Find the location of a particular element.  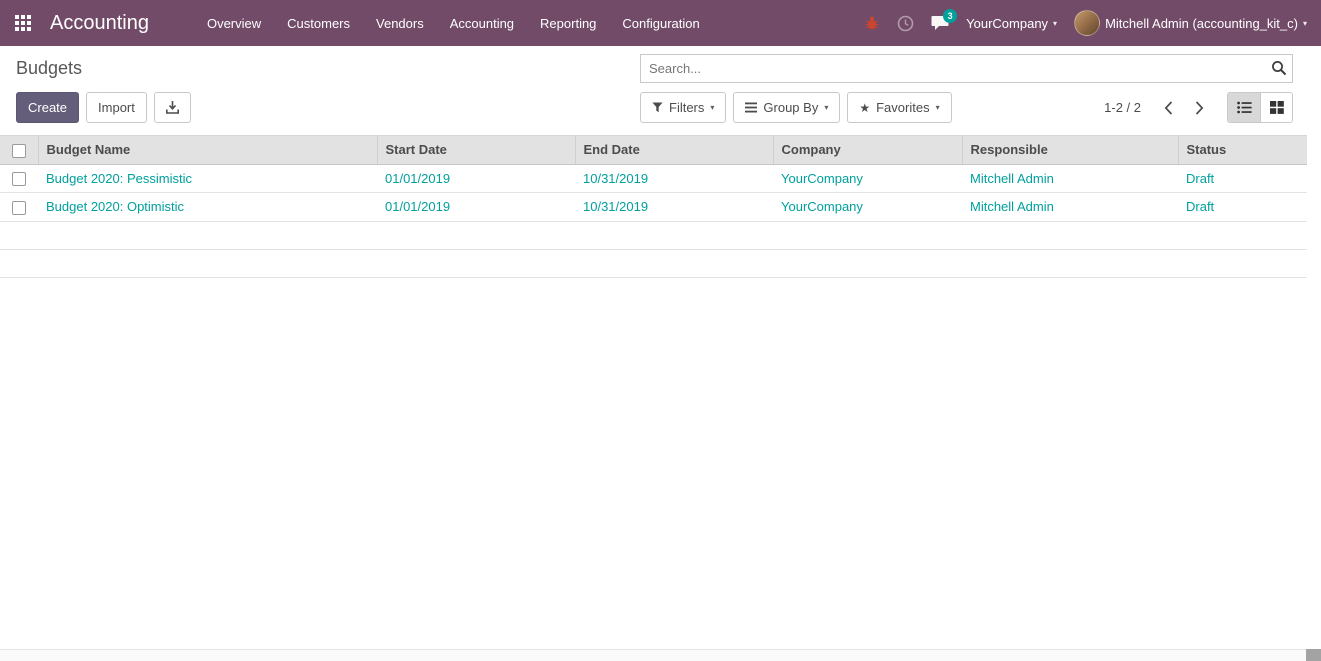

menu-configuration: Configuration is located at coordinates (660, 23).